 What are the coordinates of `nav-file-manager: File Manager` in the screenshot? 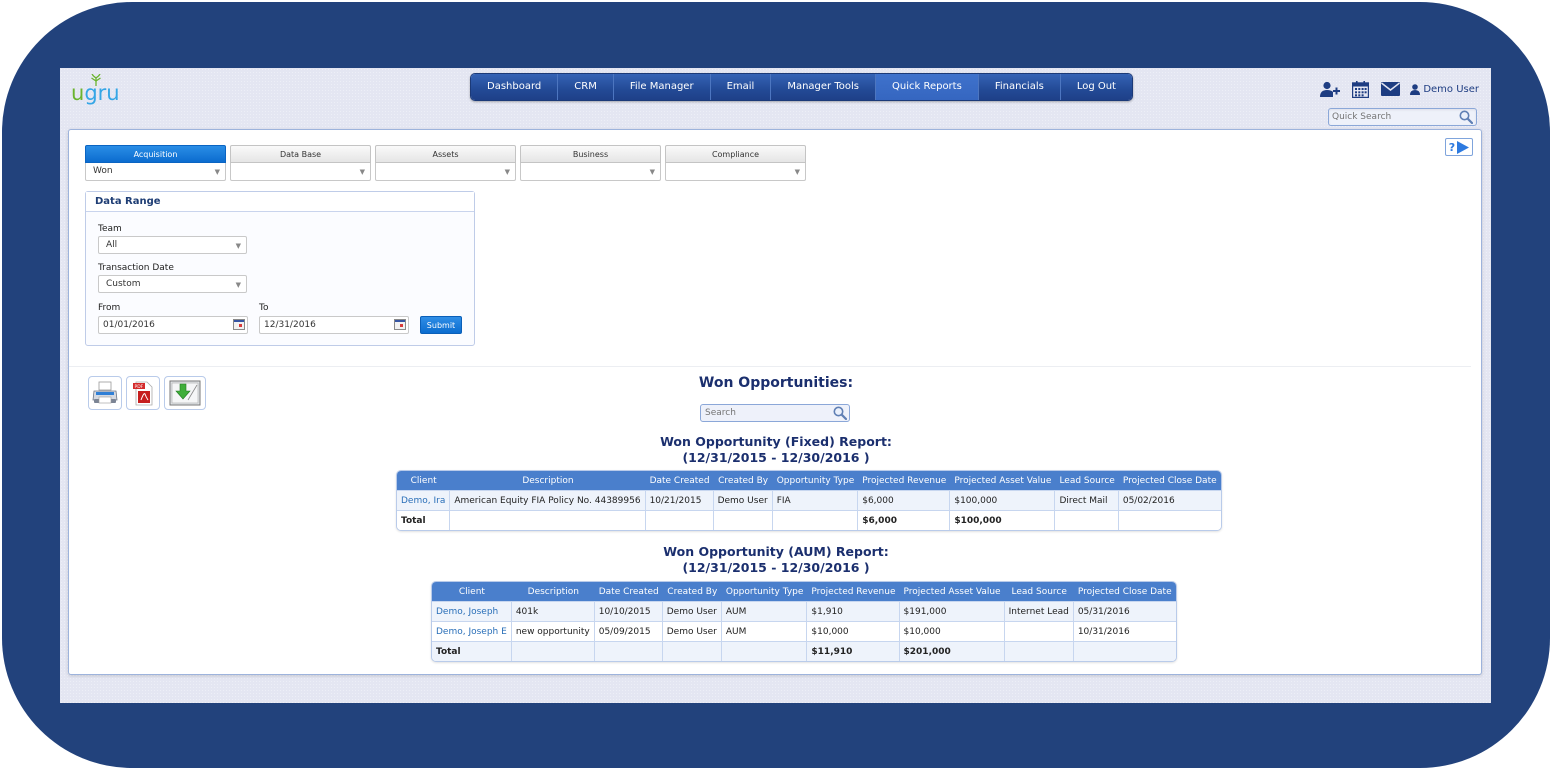 It's located at (662, 87).